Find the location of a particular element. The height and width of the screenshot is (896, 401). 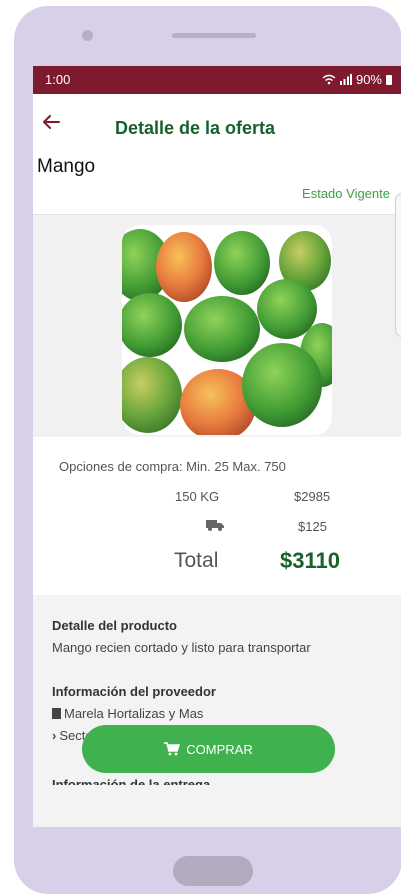

status-bar: 1:00 90% is located at coordinates (217, 80).